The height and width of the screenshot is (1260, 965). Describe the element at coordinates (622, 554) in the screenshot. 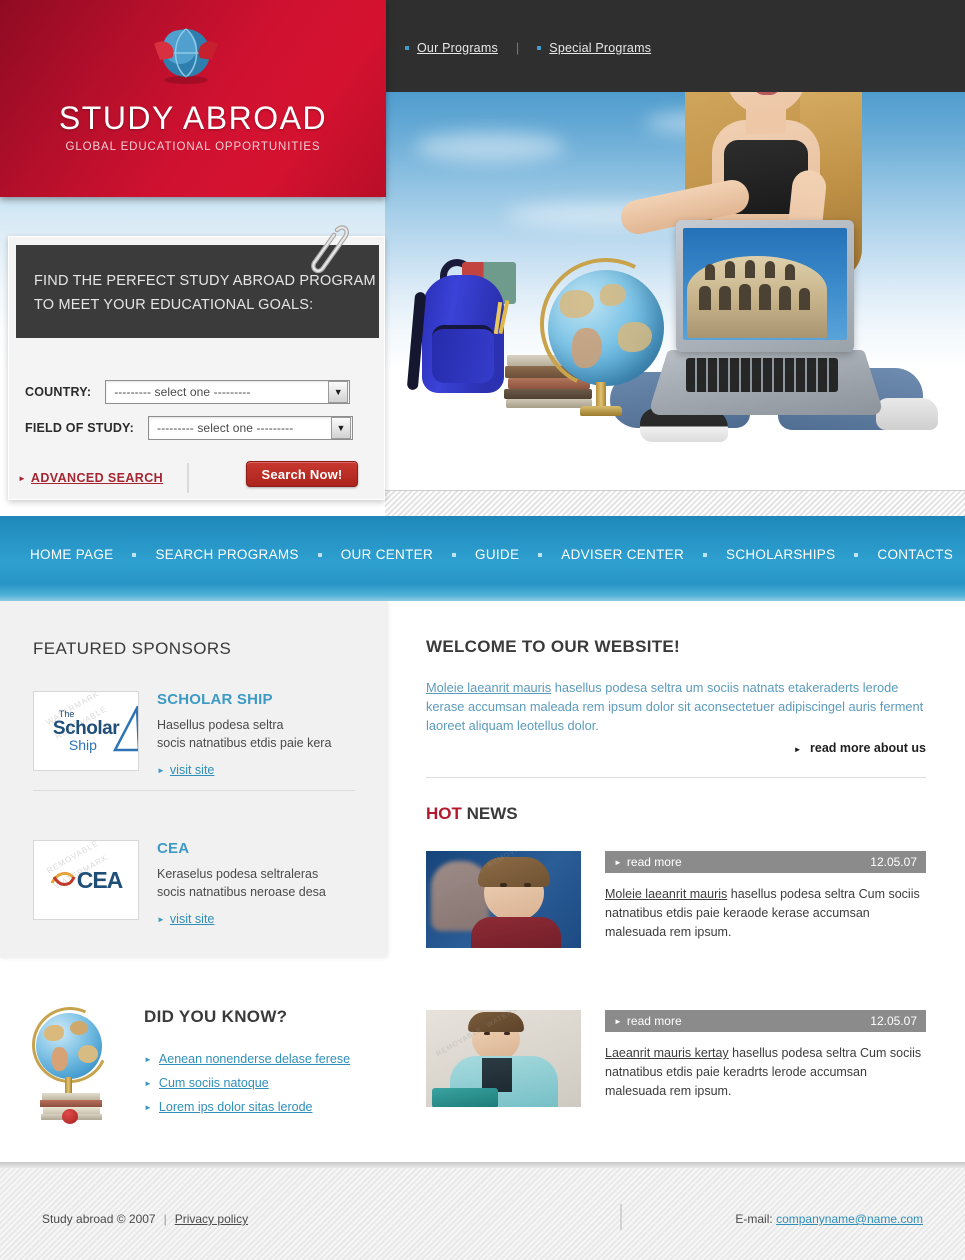

I see `main-nav-item-adviser-center: ADVISER CENTER` at that location.